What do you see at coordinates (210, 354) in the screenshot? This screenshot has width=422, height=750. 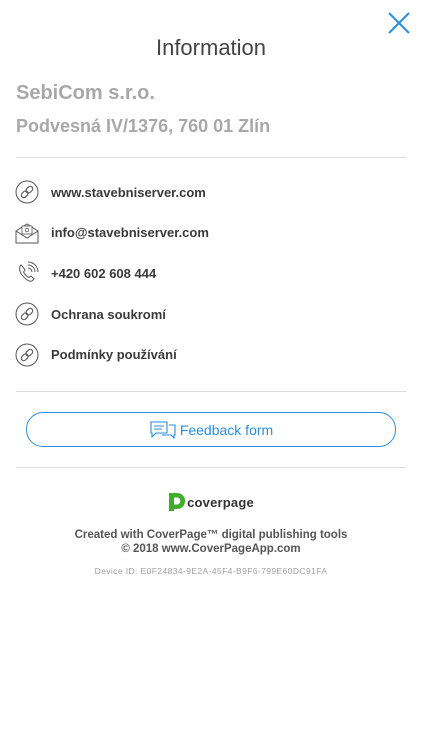 I see `contact-item-terms: Podmínky používání` at bounding box center [210, 354].